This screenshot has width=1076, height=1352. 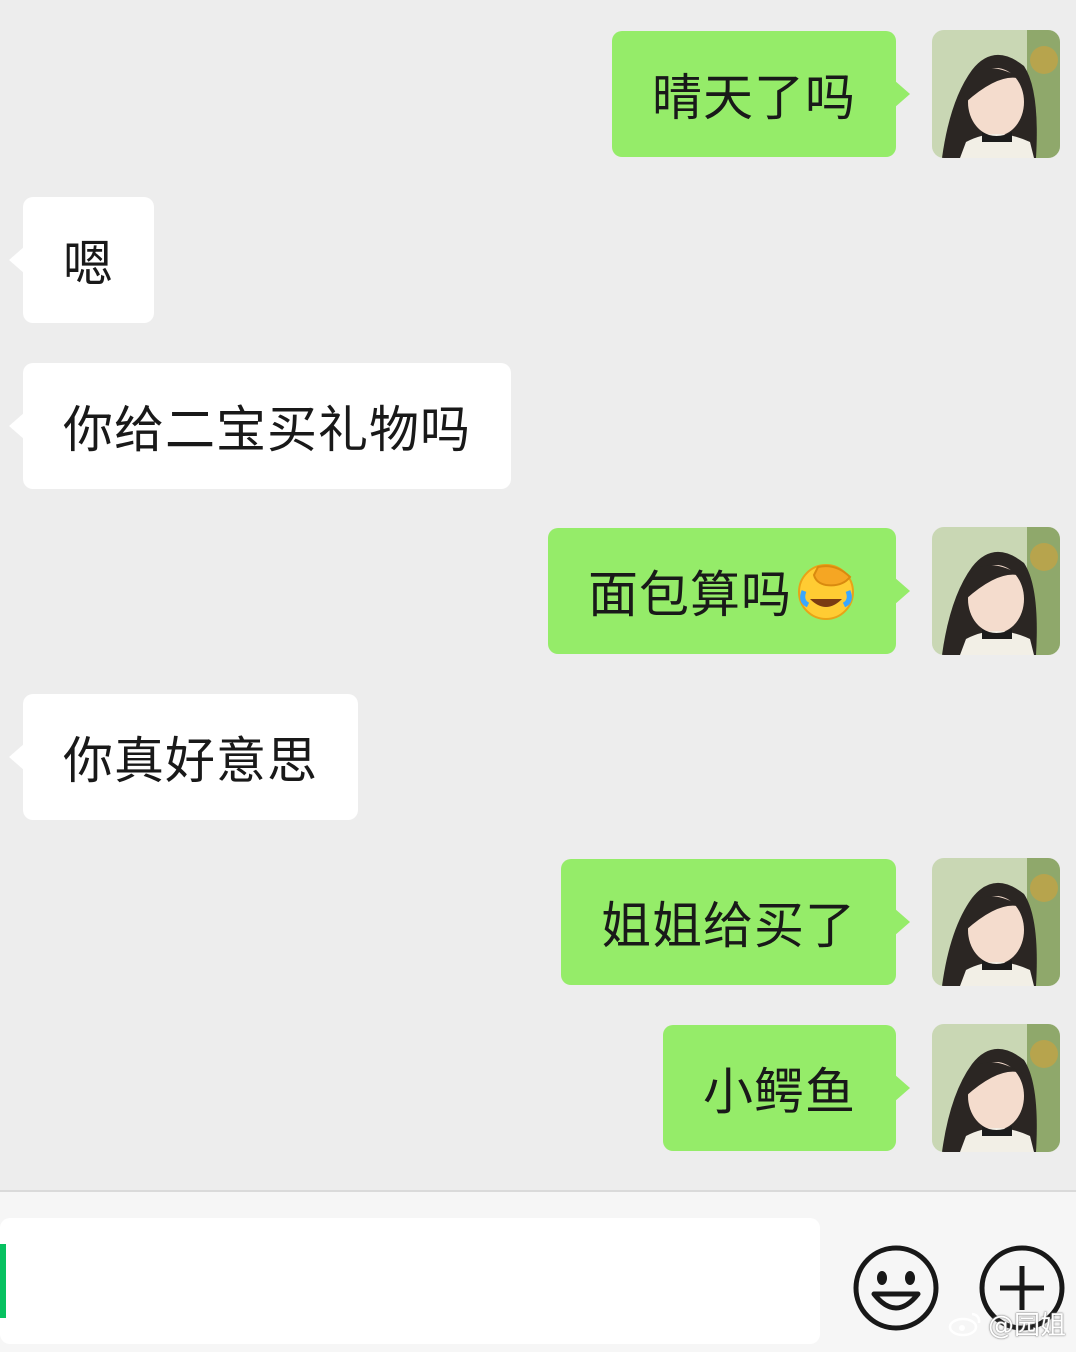 What do you see at coordinates (410, 1281) in the screenshot?
I see `message-input` at bounding box center [410, 1281].